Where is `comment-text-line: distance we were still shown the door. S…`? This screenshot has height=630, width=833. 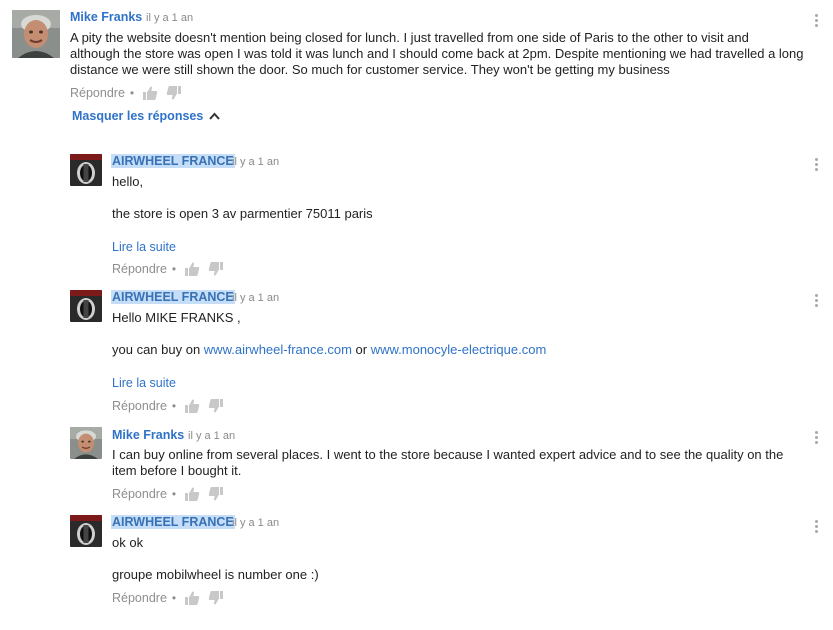
comment-text-line: distance we were still shown the door. S… is located at coordinates (370, 69).